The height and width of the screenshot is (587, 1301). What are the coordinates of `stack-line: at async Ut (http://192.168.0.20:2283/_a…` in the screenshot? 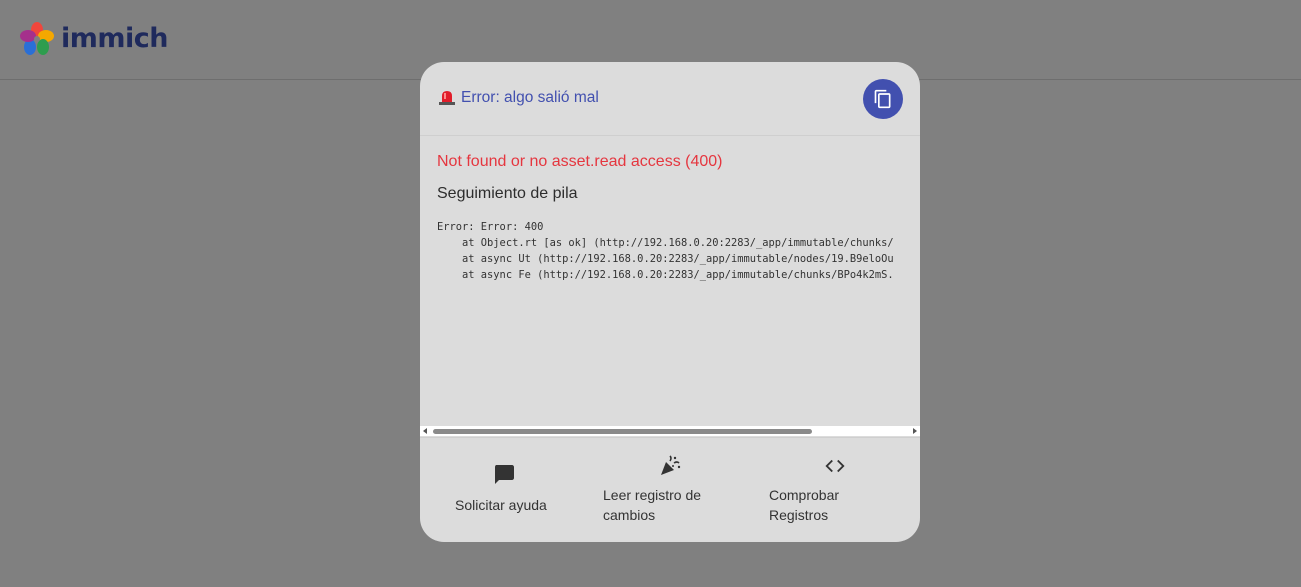 It's located at (665, 259).